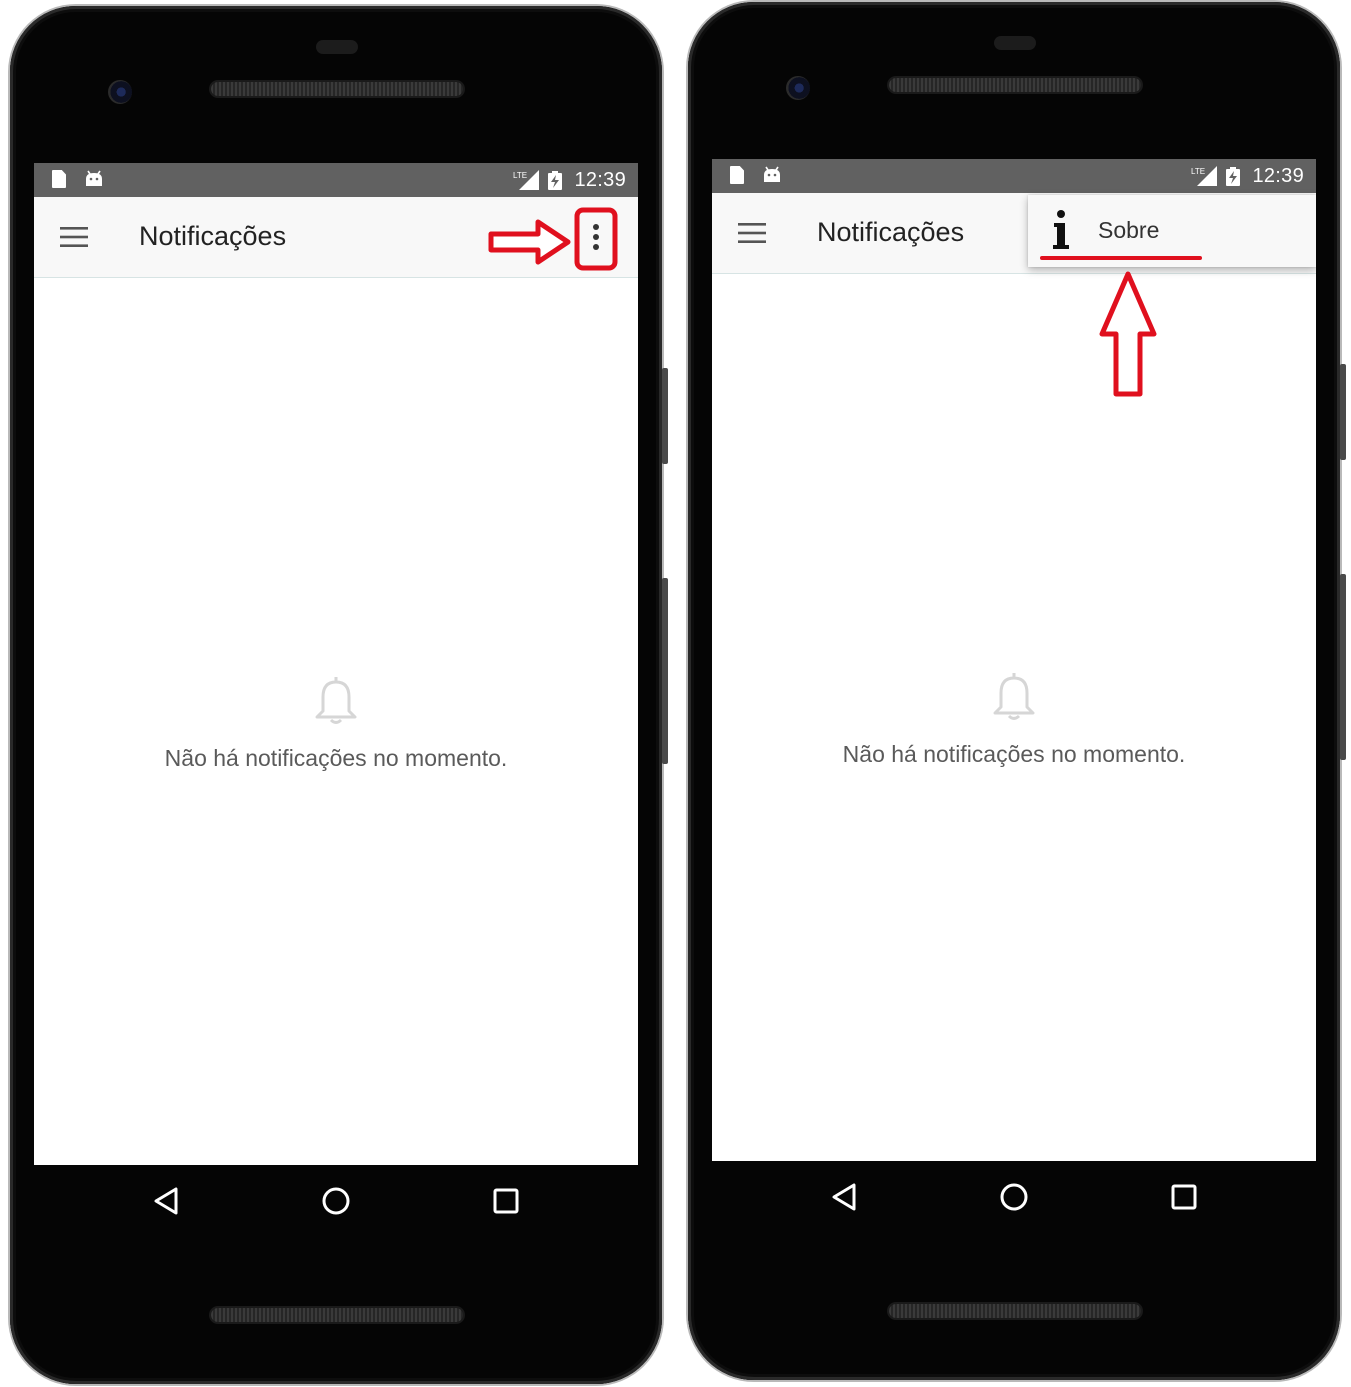 The height and width of the screenshot is (1387, 1351). Describe the element at coordinates (1129, 230) in the screenshot. I see `menu-item-label: Sobre` at that location.